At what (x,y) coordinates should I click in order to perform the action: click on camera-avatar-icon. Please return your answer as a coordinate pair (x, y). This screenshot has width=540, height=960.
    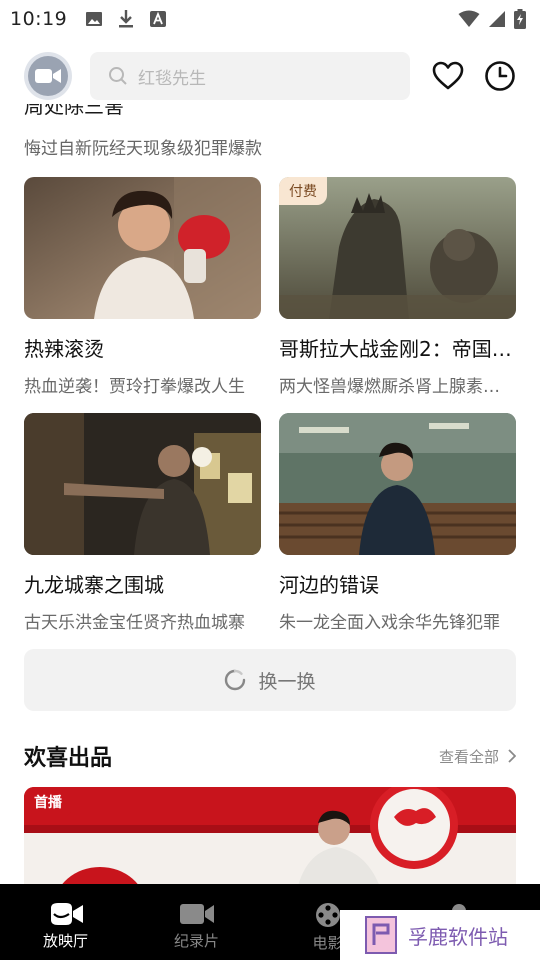
    Looking at the image, I should click on (48, 76).